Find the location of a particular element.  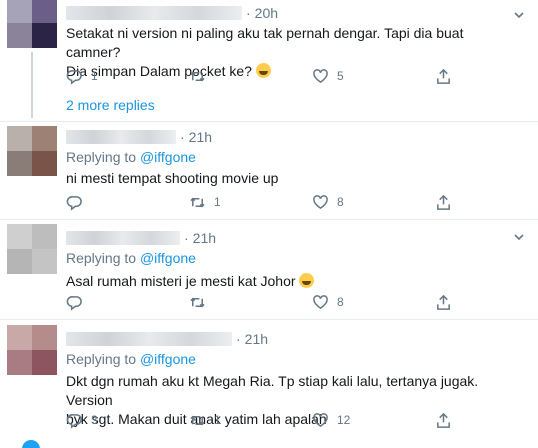

reply-button: 3 is located at coordinates (127, 420).